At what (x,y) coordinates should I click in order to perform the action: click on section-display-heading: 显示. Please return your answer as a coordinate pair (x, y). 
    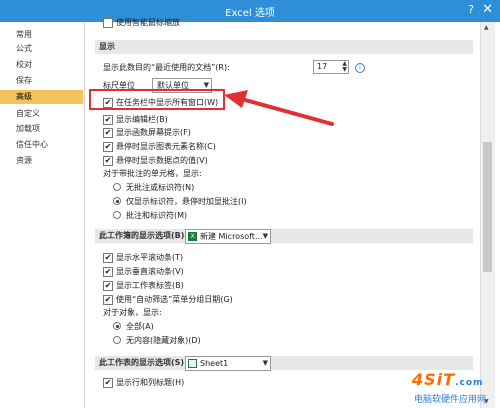
    Looking at the image, I should click on (284, 47).